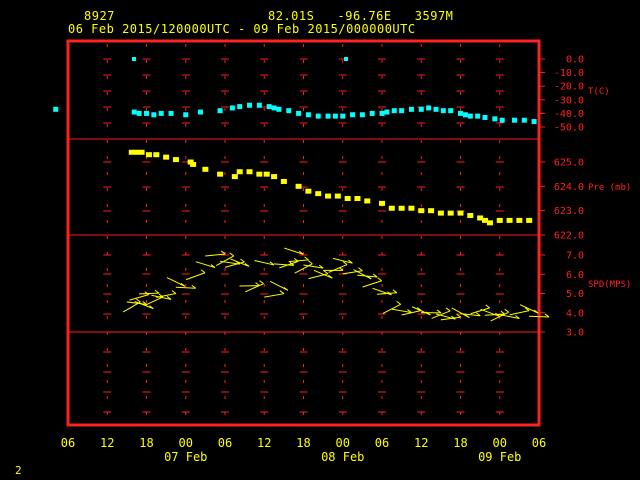 This screenshot has width=640, height=480. I want to click on y-tick-label: 625.0, so click(569, 163).